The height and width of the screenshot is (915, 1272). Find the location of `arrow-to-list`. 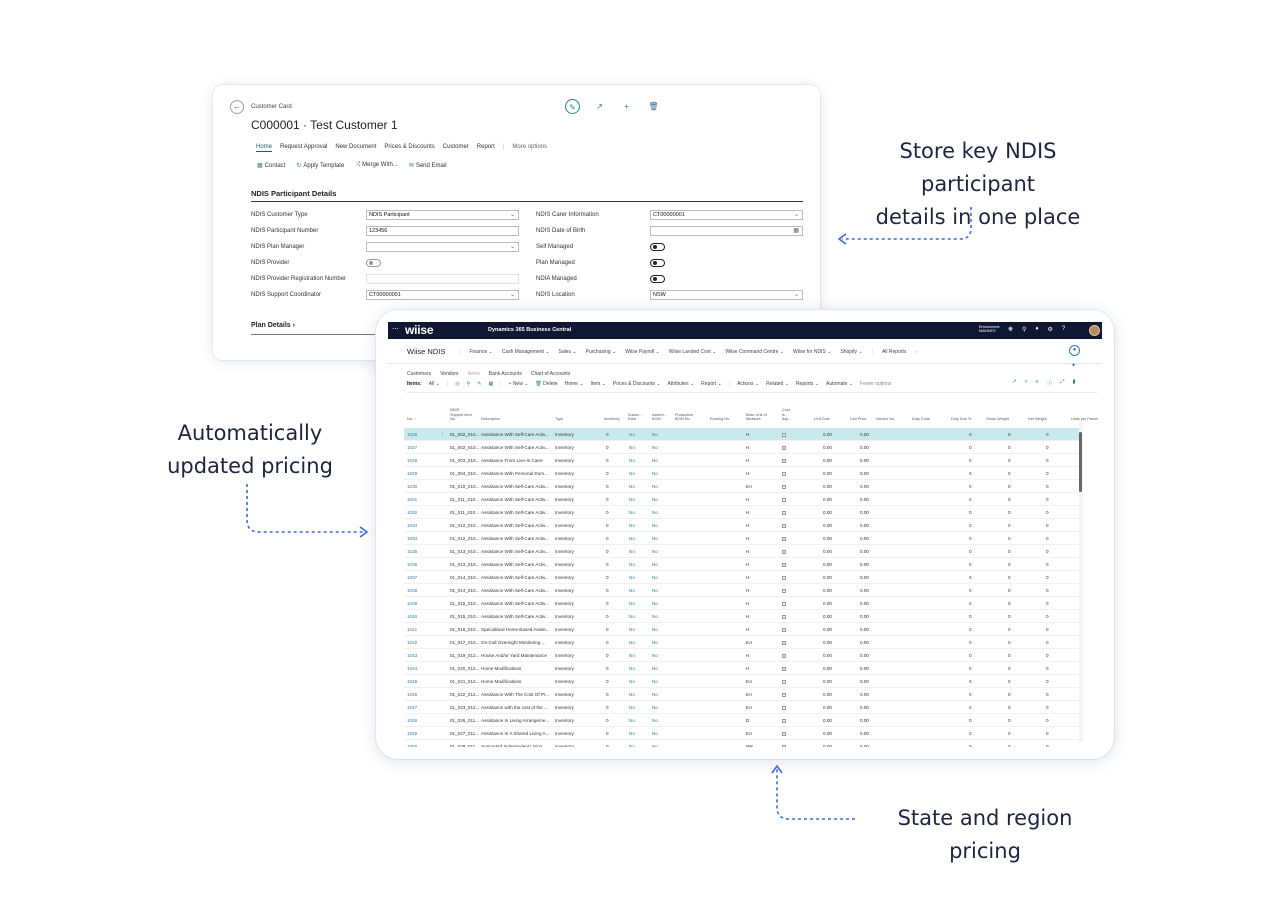

arrow-to-list is located at coordinates (305, 508).